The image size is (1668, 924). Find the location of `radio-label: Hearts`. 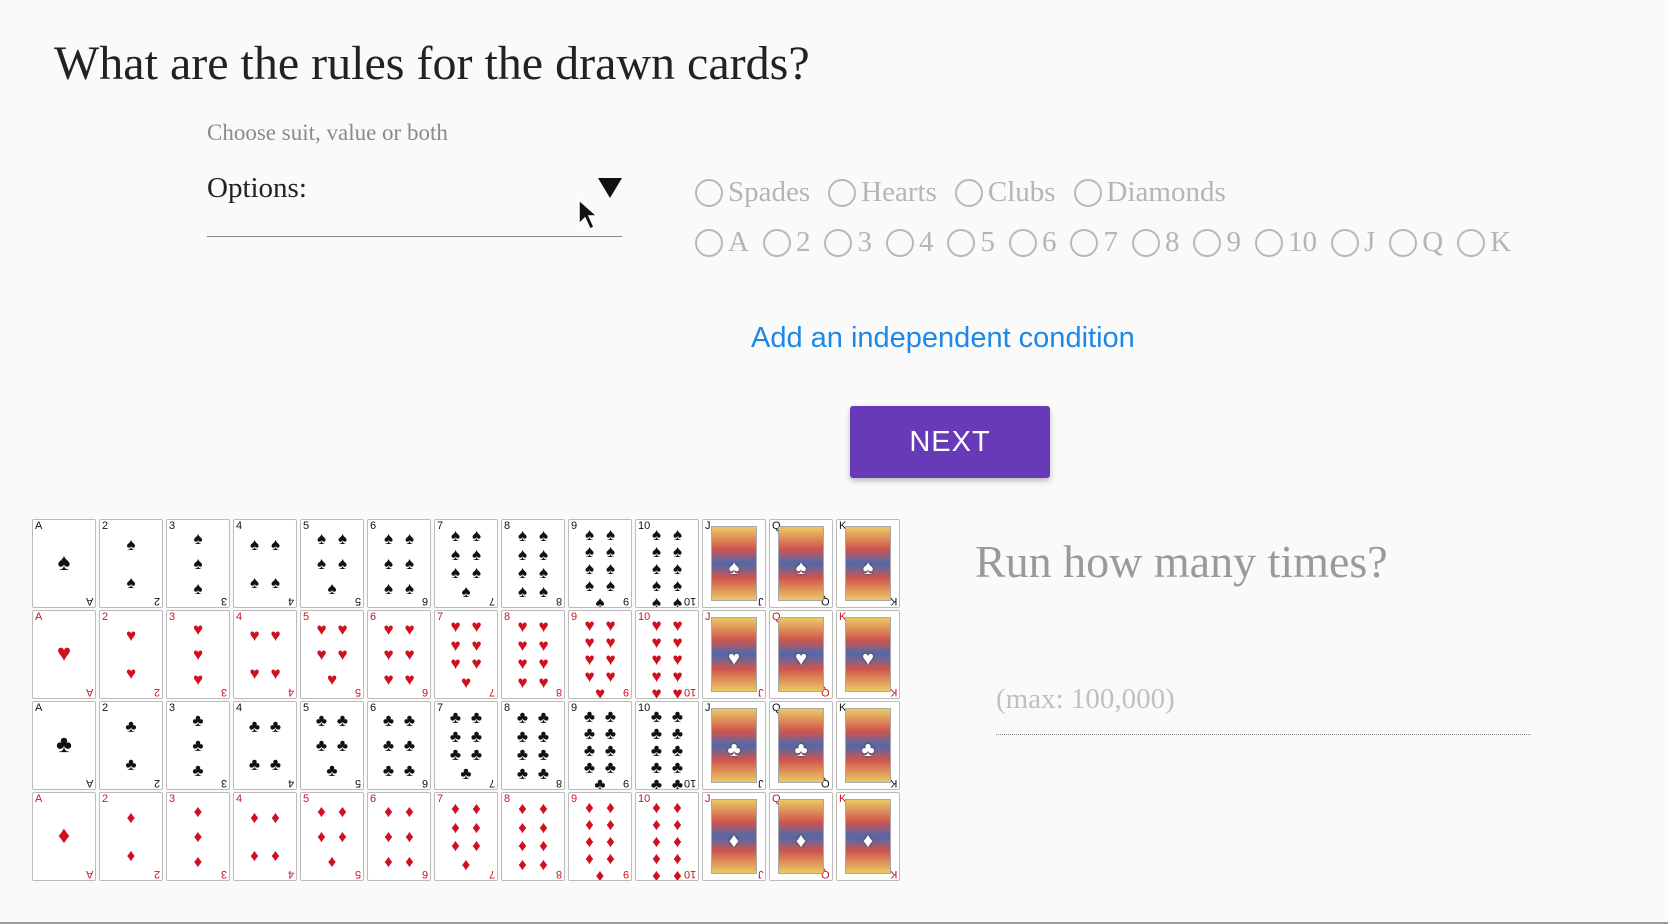

radio-label: Hearts is located at coordinates (899, 192).